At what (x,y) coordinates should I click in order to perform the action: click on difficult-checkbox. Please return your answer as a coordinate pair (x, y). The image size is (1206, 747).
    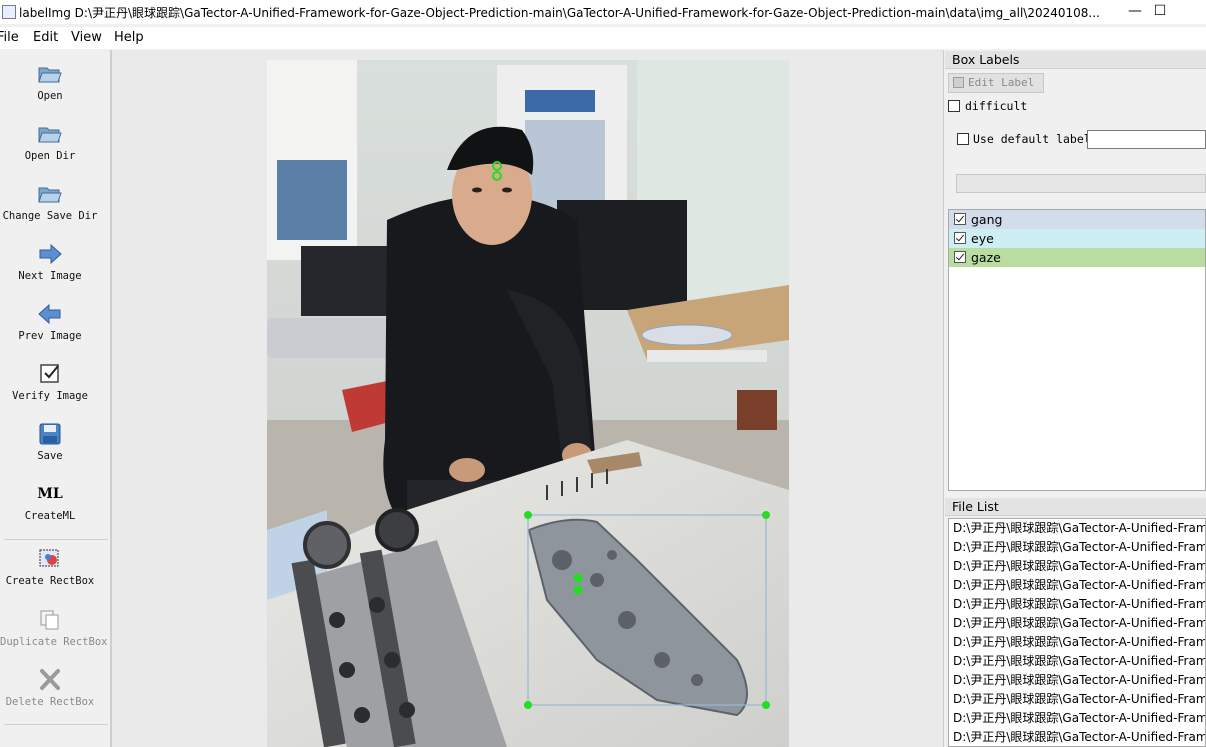
    Looking at the image, I should click on (954, 106).